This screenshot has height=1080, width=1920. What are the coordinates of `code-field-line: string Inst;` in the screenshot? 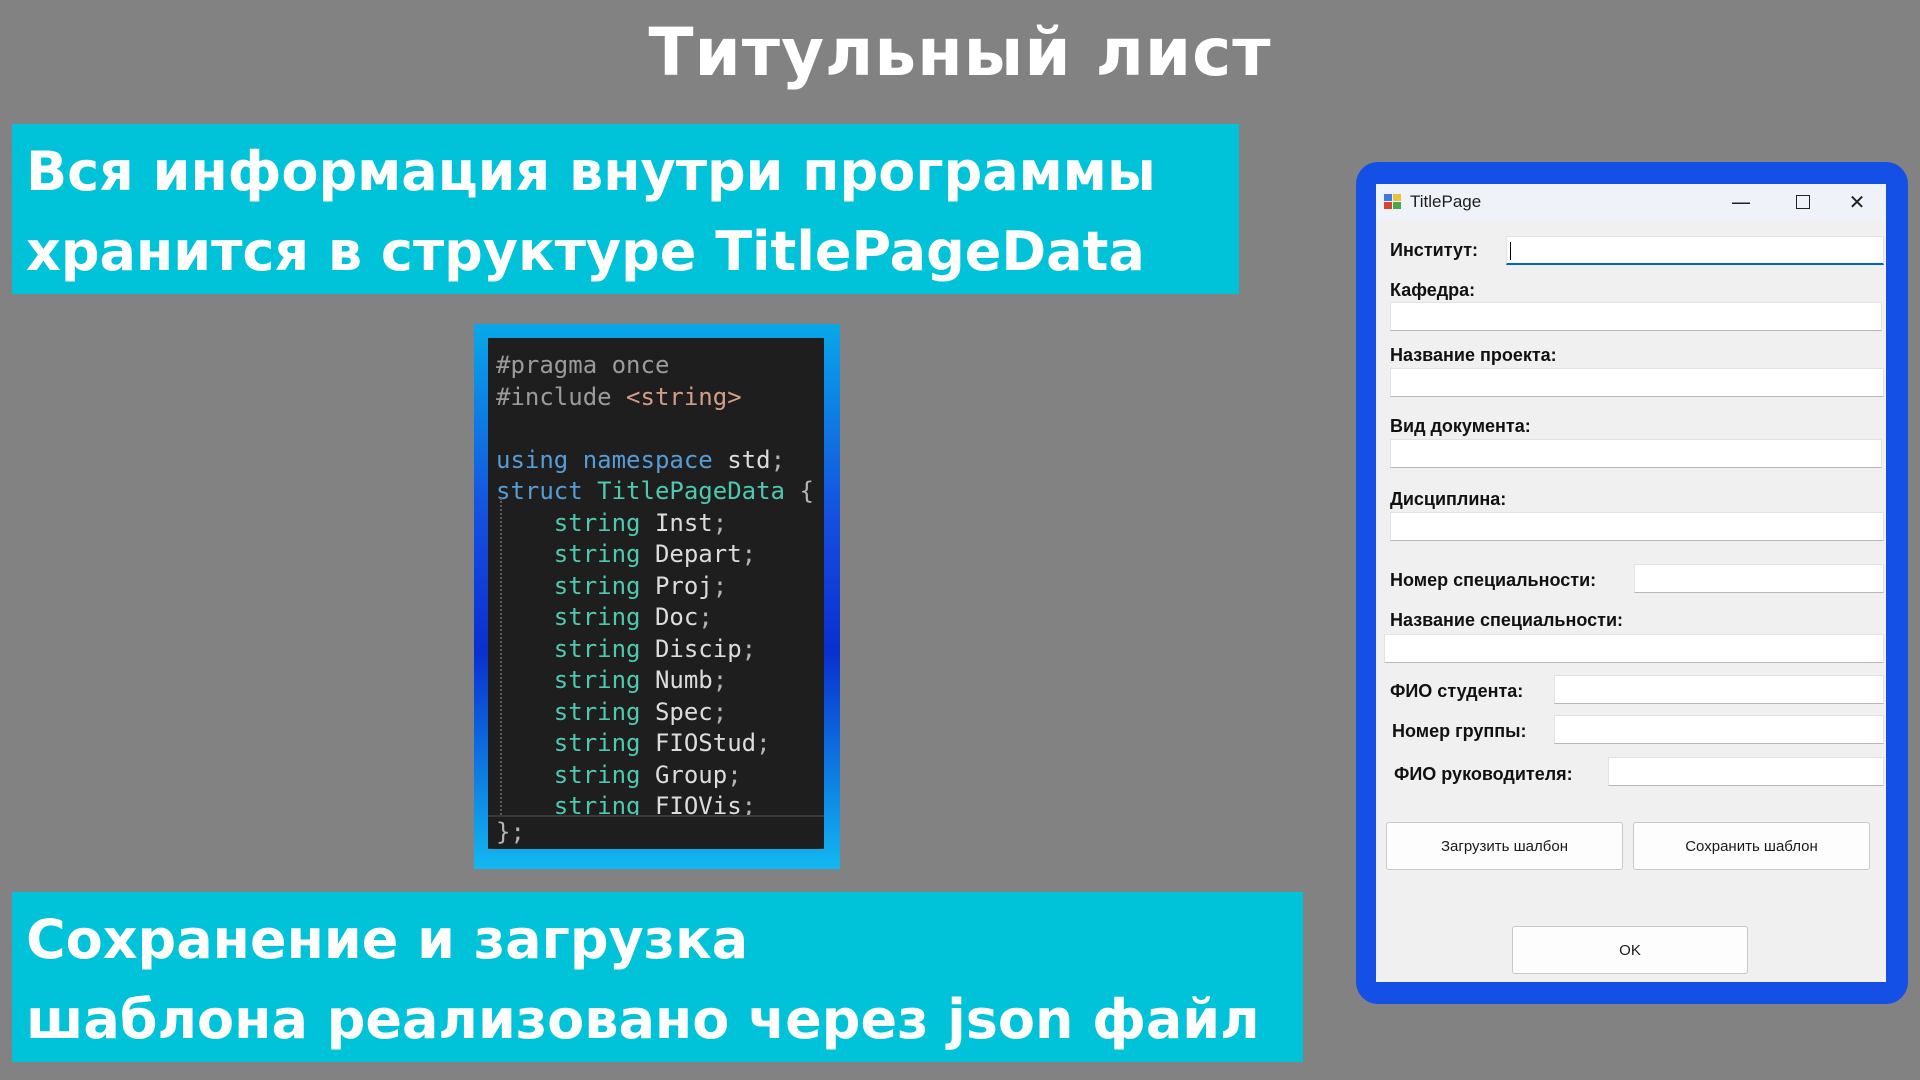 It's located at (640, 522).